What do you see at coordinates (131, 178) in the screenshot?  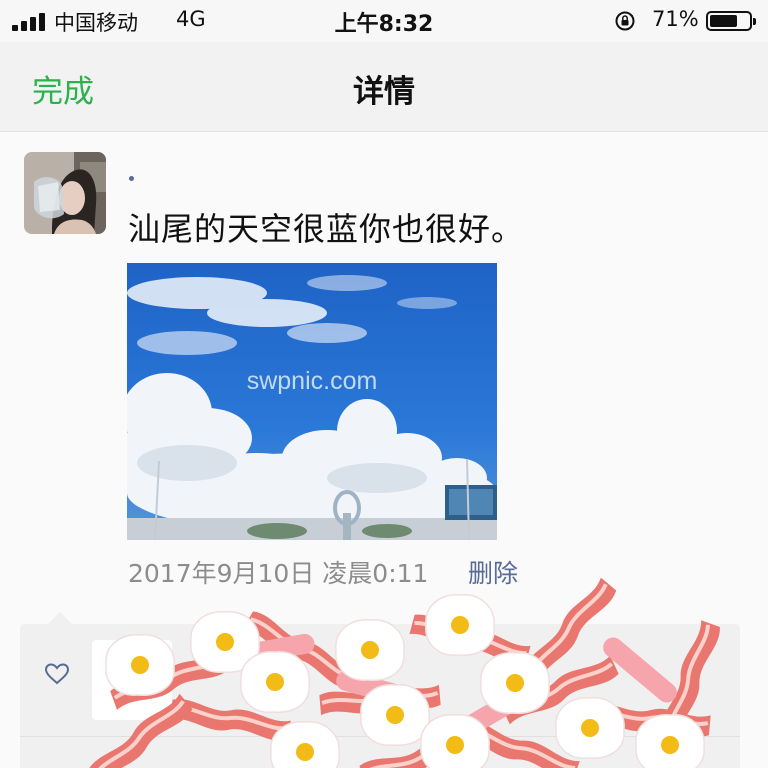 I see `author-name` at bounding box center [131, 178].